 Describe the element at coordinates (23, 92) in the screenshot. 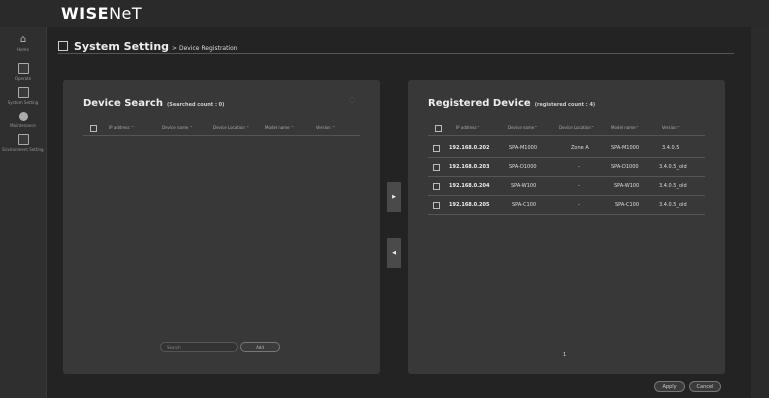

I see `system-setting-icon` at that location.